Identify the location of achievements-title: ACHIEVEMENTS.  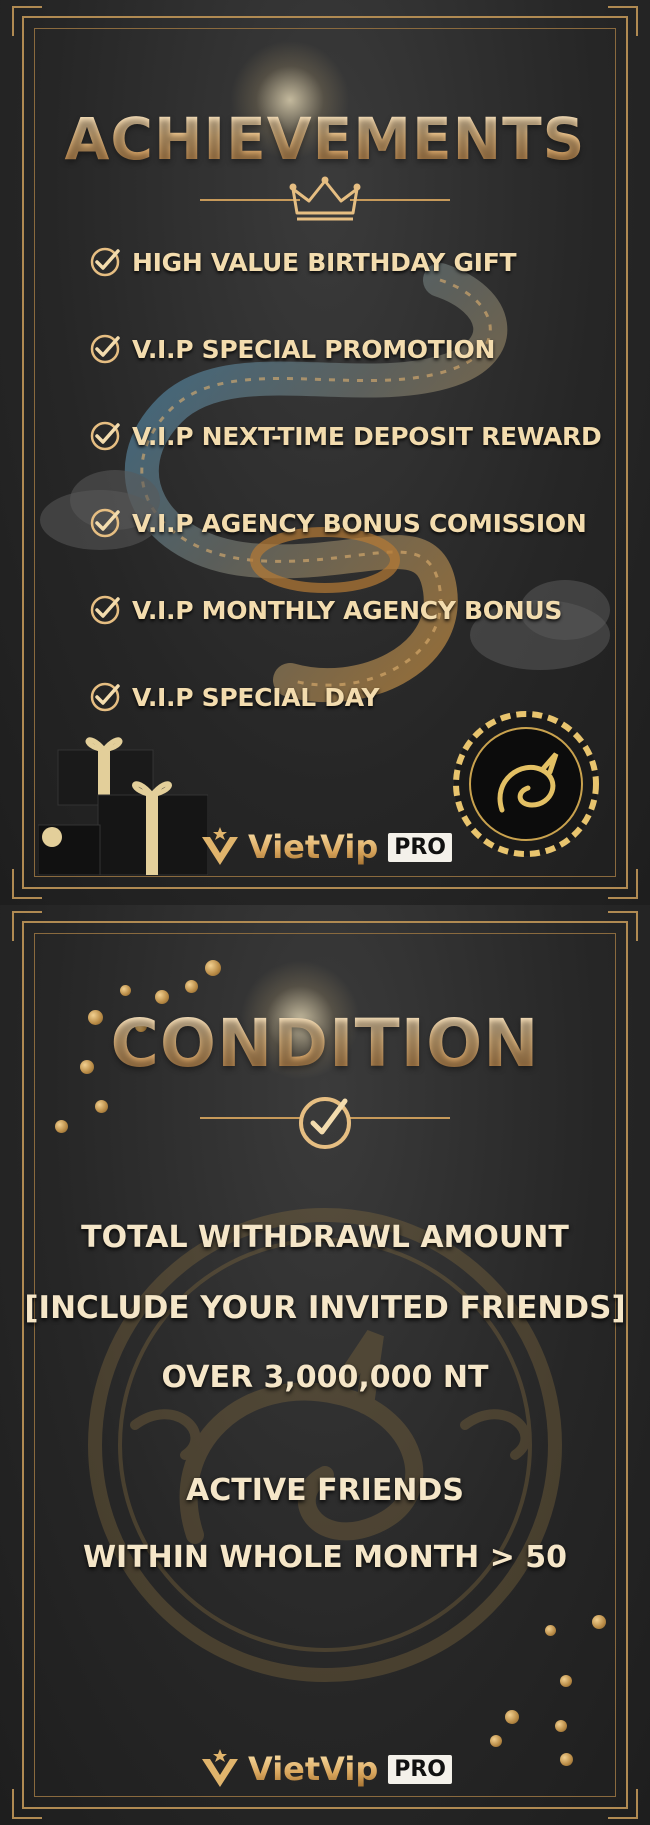
(325, 139).